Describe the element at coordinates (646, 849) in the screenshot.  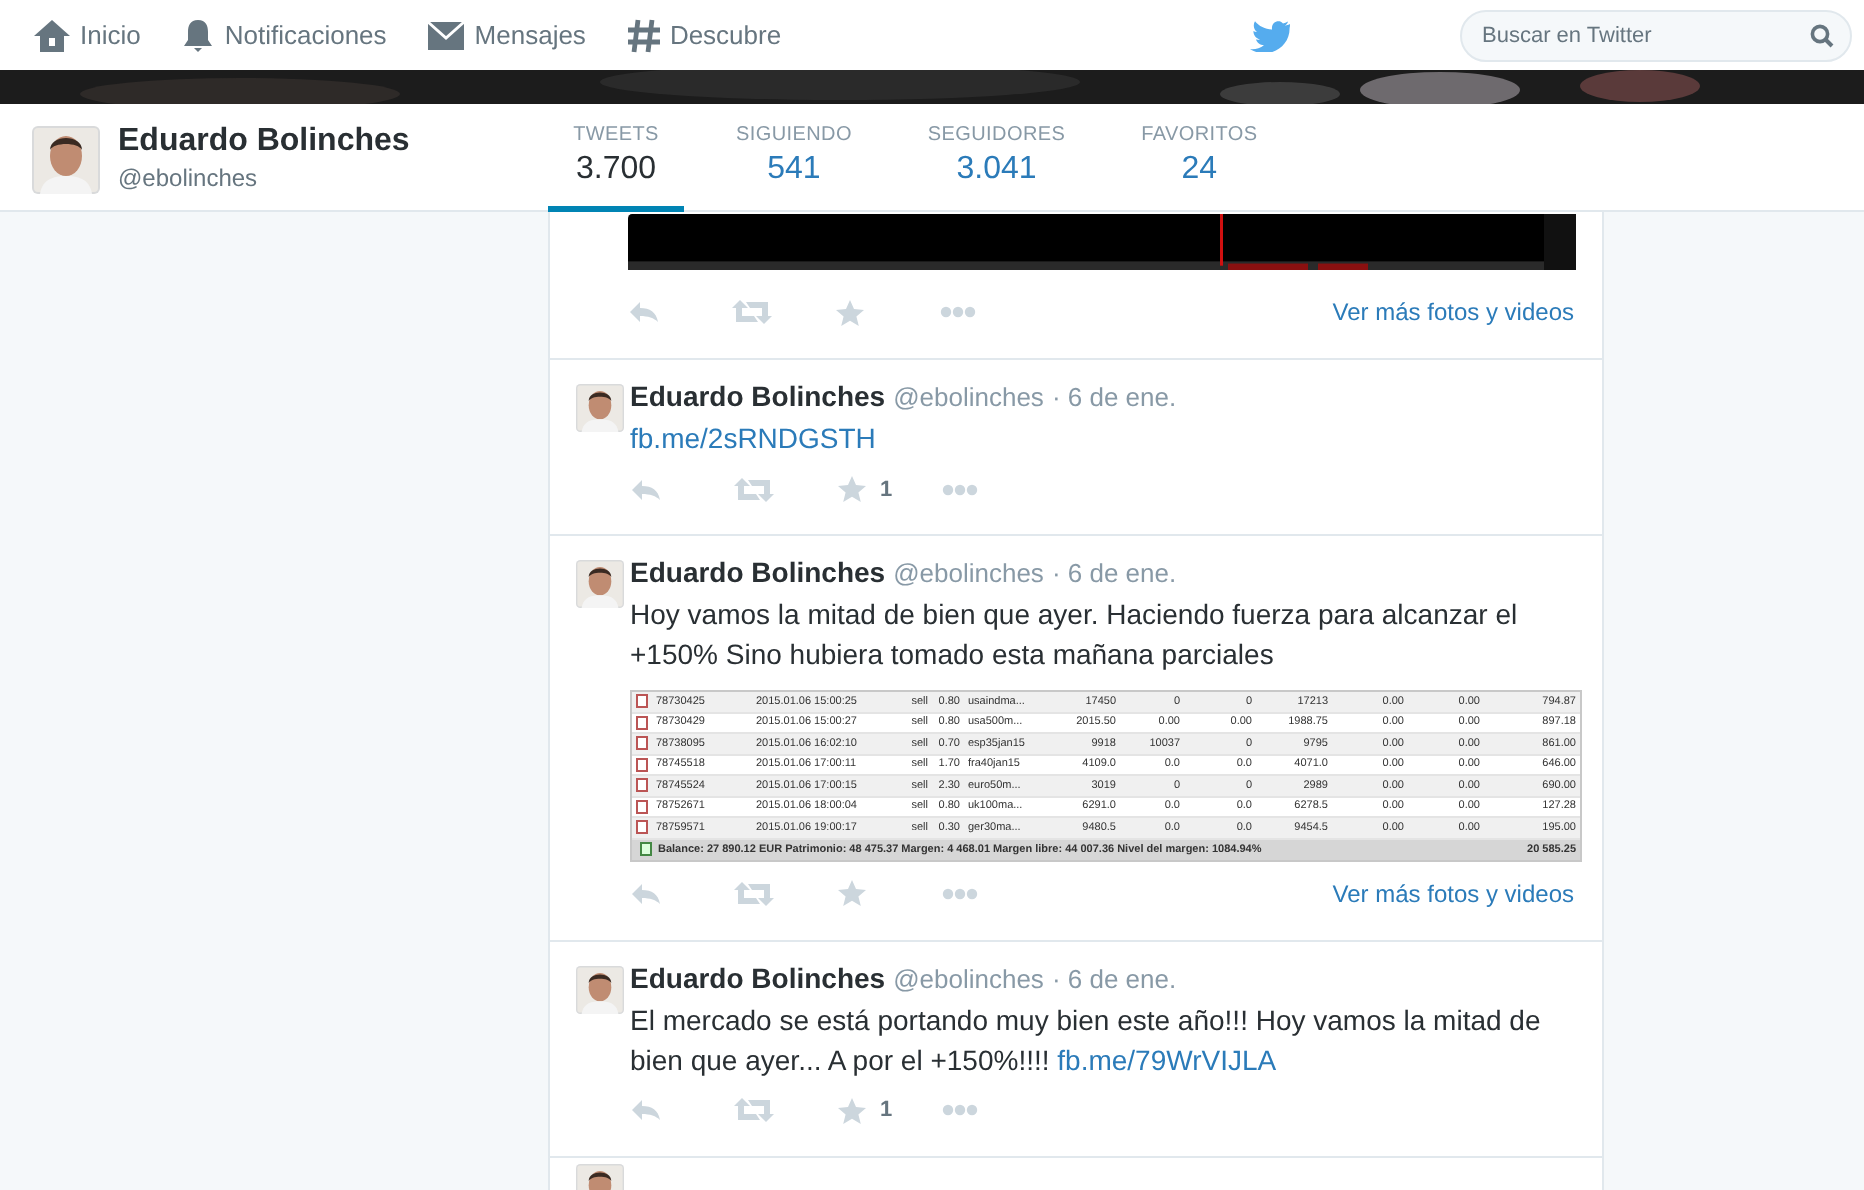
I see `plus-icon` at that location.